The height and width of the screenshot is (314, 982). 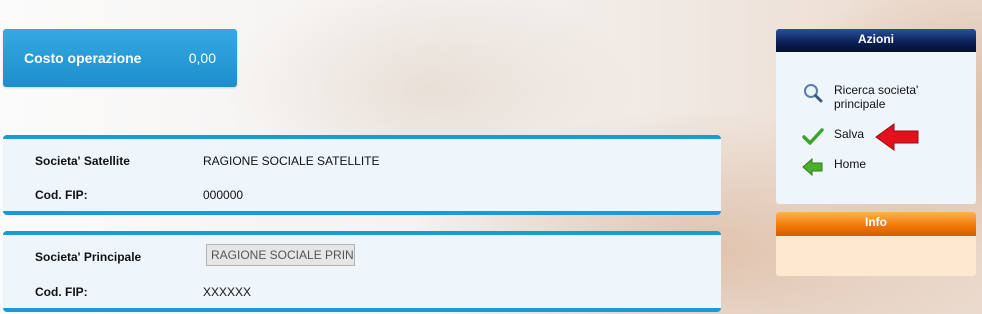 I want to click on principal-society-label: Societa' Principale, so click(x=88, y=257).